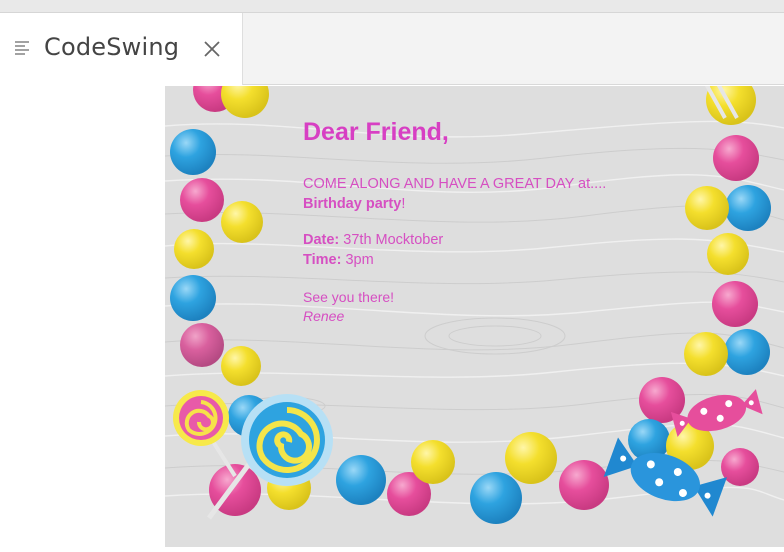 This screenshot has width=784, height=552. What do you see at coordinates (287, 440) in the screenshot?
I see `lollipop-large` at bounding box center [287, 440].